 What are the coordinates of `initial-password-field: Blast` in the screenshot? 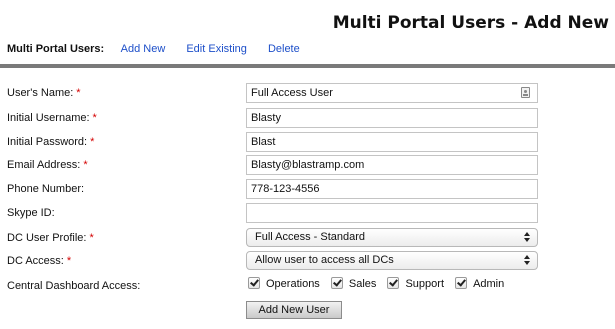 It's located at (392, 142).